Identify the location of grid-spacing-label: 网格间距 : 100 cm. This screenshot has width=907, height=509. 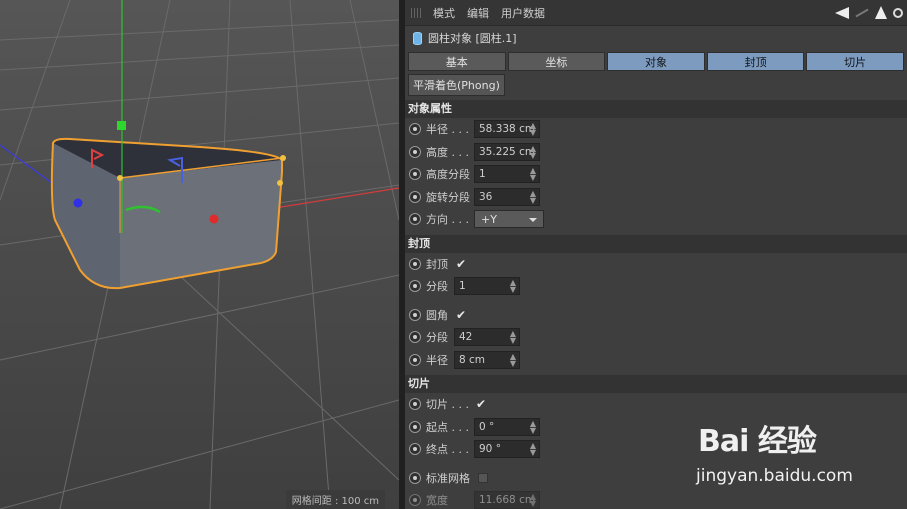
(335, 499).